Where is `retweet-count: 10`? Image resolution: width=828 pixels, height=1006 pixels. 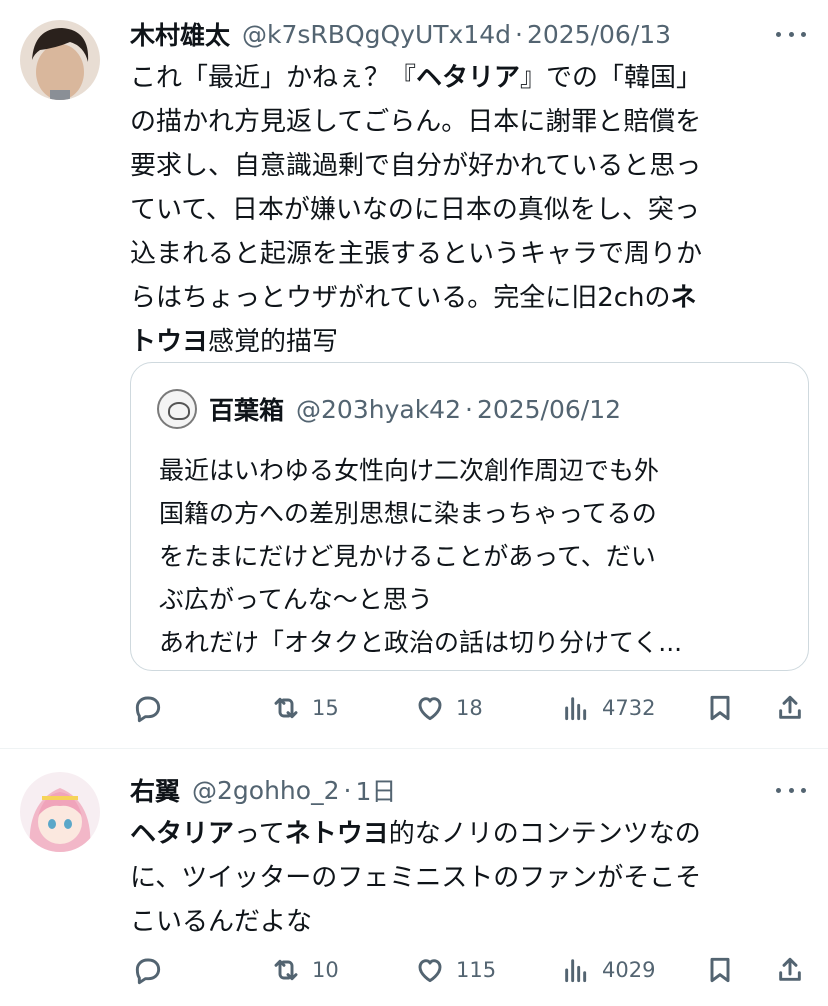
retweet-count: 10 is located at coordinates (325, 970).